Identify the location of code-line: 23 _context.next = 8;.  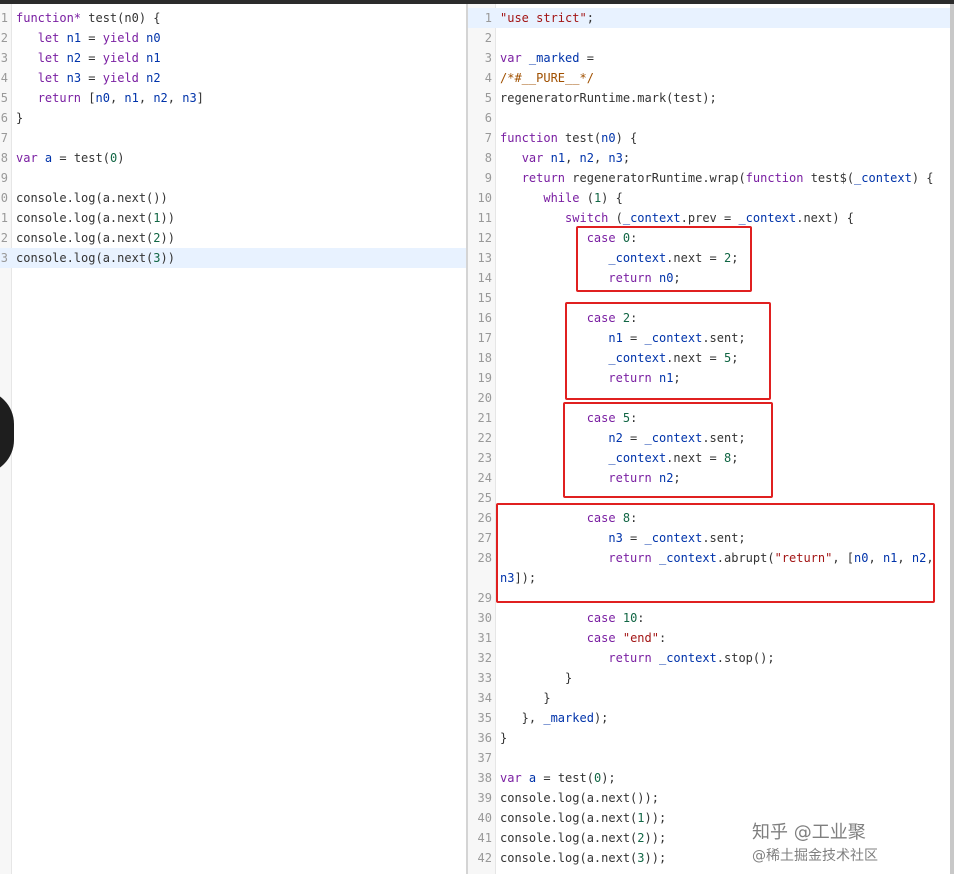
(709, 458).